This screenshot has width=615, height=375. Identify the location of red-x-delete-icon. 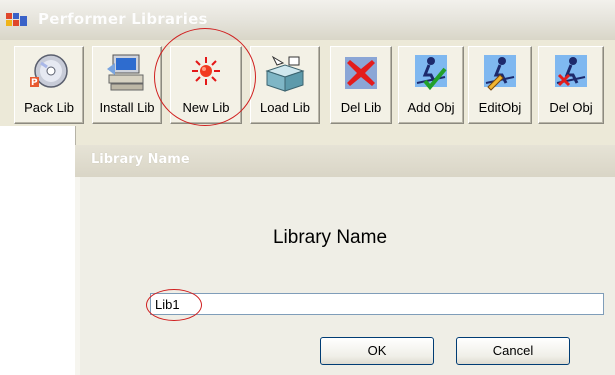
(361, 73).